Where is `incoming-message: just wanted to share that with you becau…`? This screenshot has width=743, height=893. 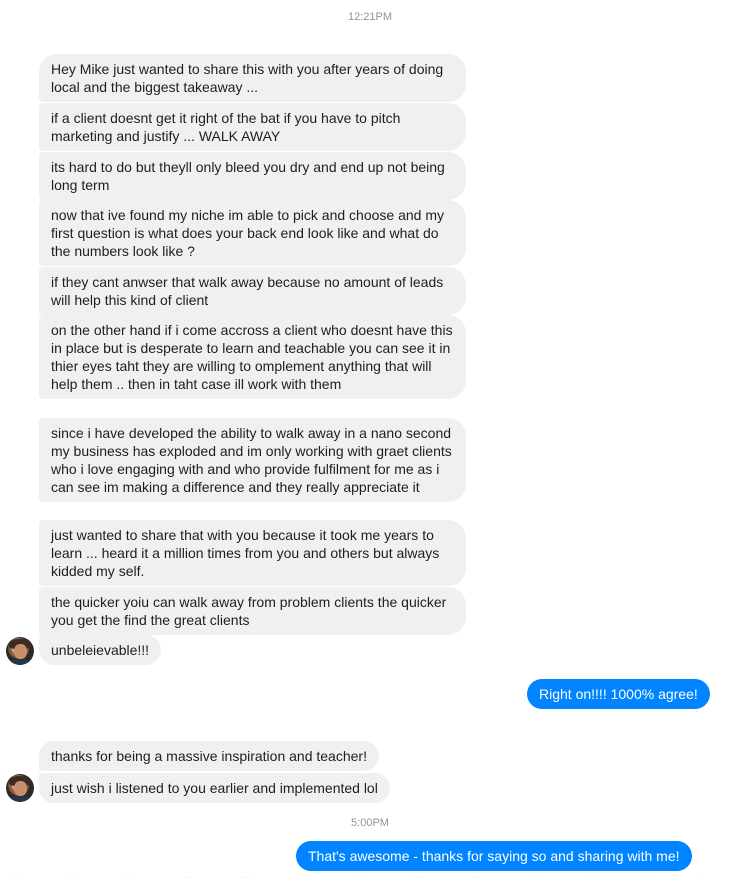 incoming-message: just wanted to share that with you becau… is located at coordinates (252, 553).